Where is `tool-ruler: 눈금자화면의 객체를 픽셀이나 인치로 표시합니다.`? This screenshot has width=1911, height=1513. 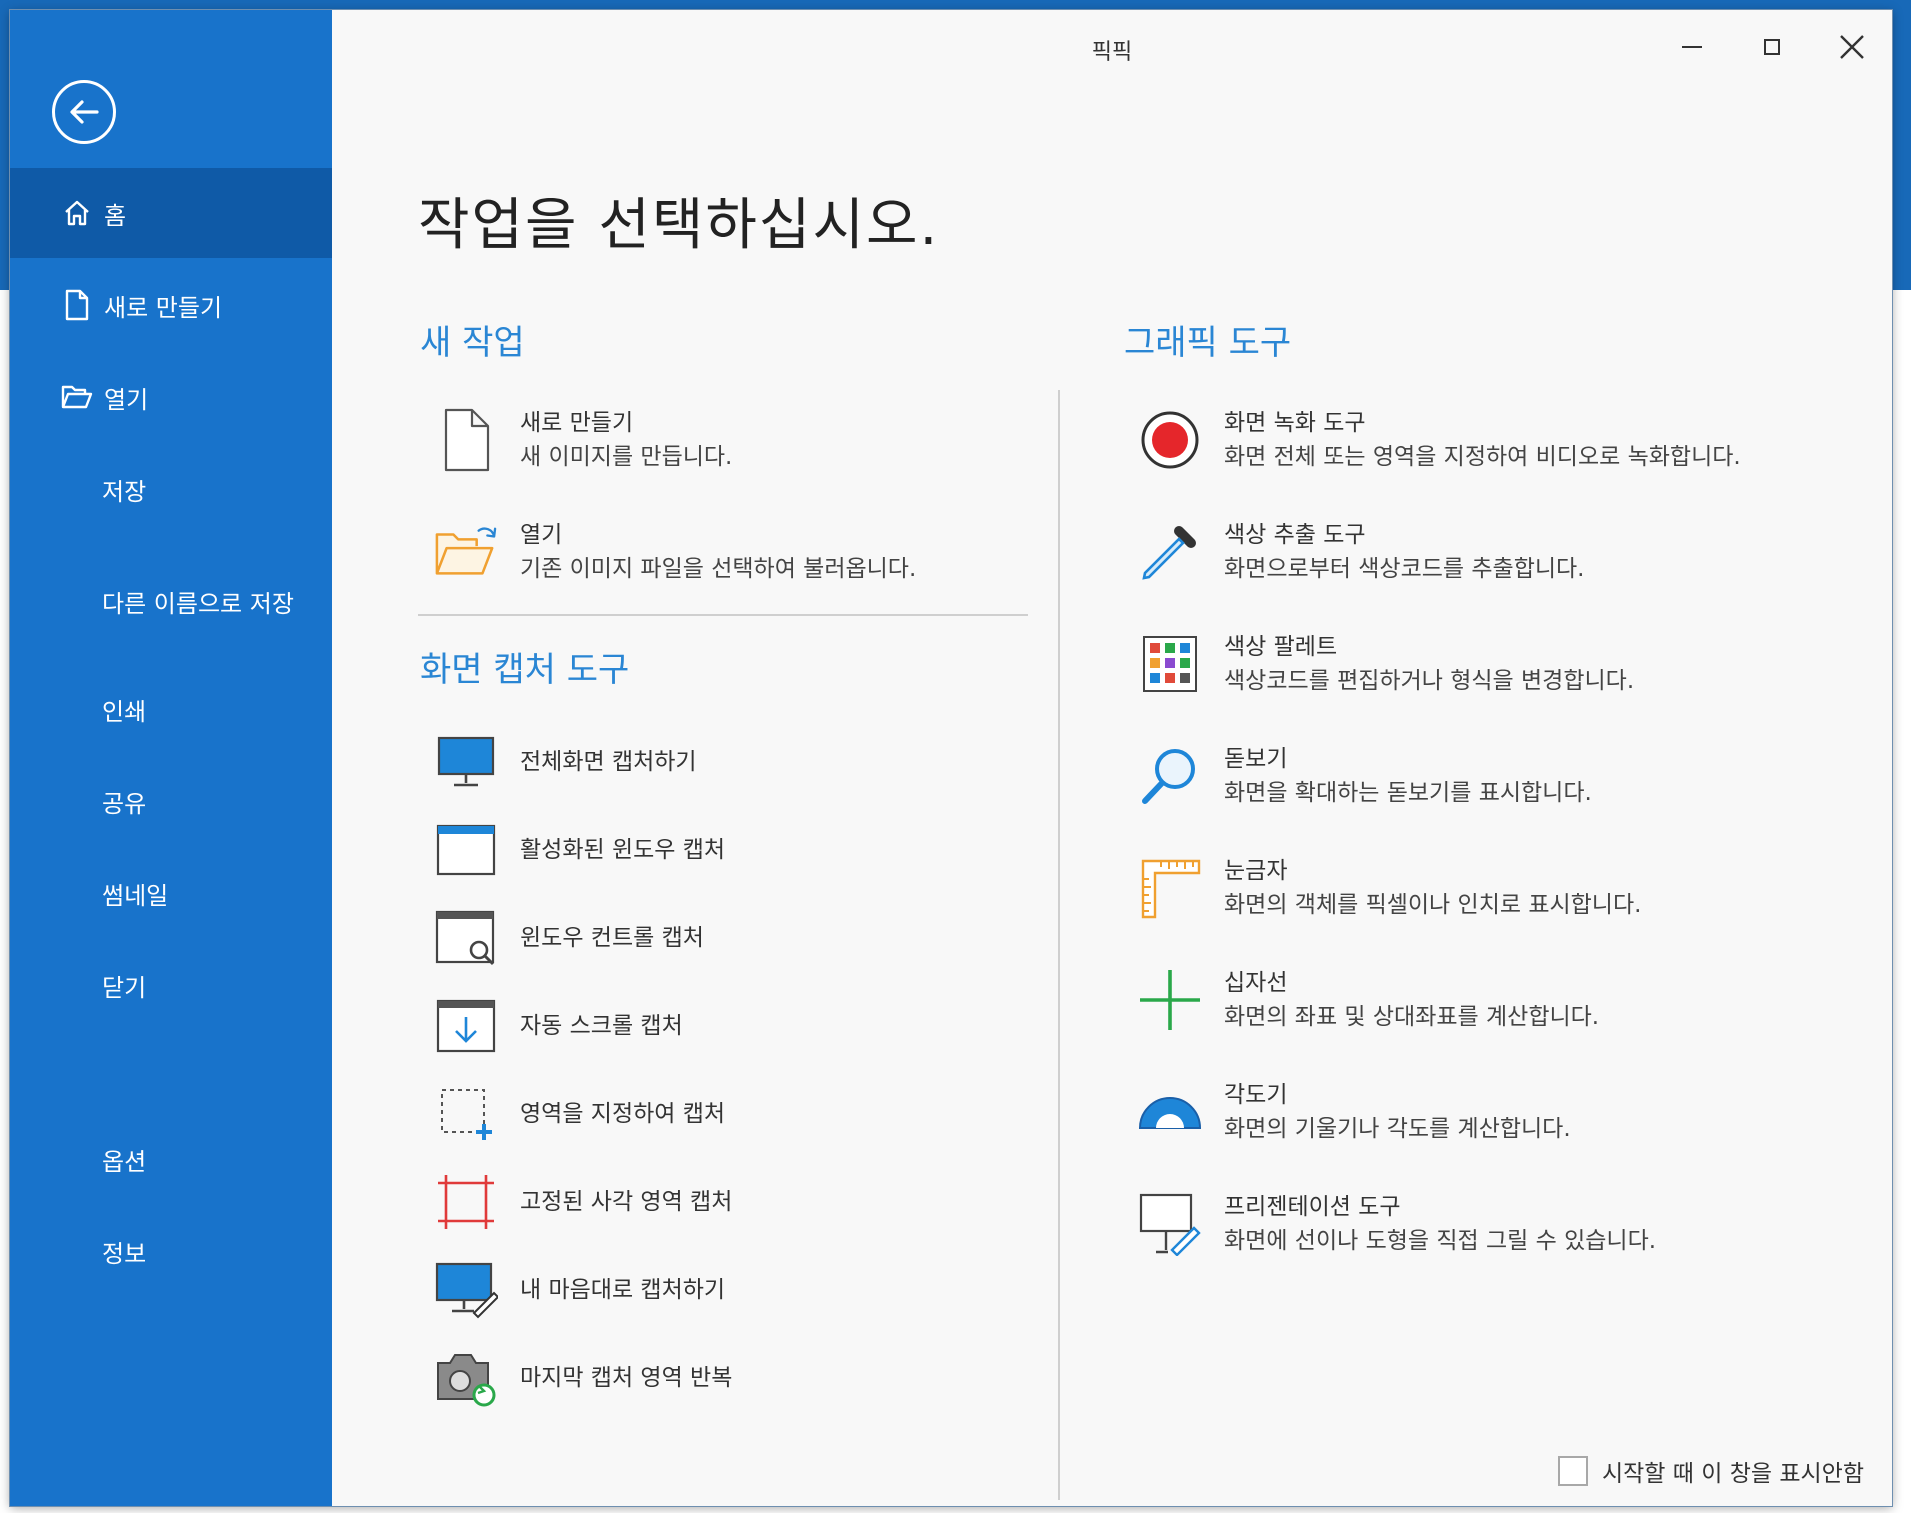 tool-ruler: 눈금자화면의 객체를 픽셀이나 인치로 표시합니다. is located at coordinates (1389, 888).